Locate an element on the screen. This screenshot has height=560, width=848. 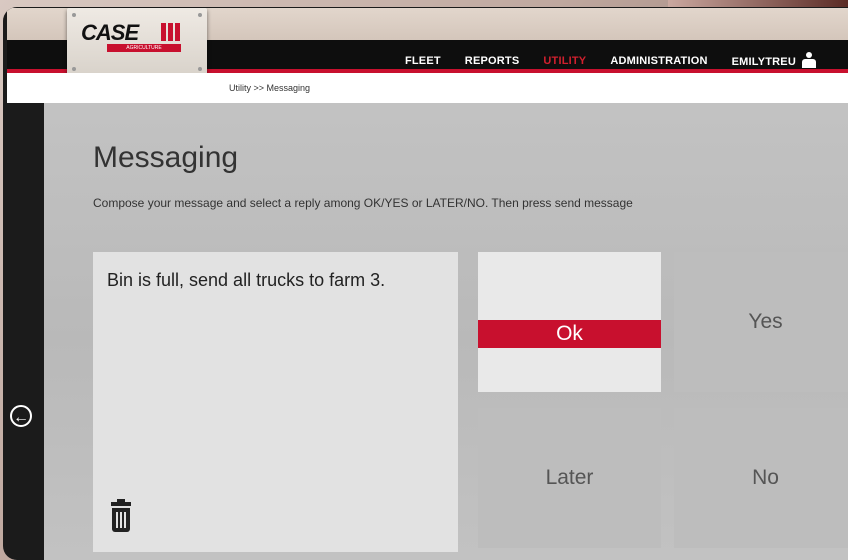
nav-administration: ADMINISTRATION is located at coordinates (658, 61).